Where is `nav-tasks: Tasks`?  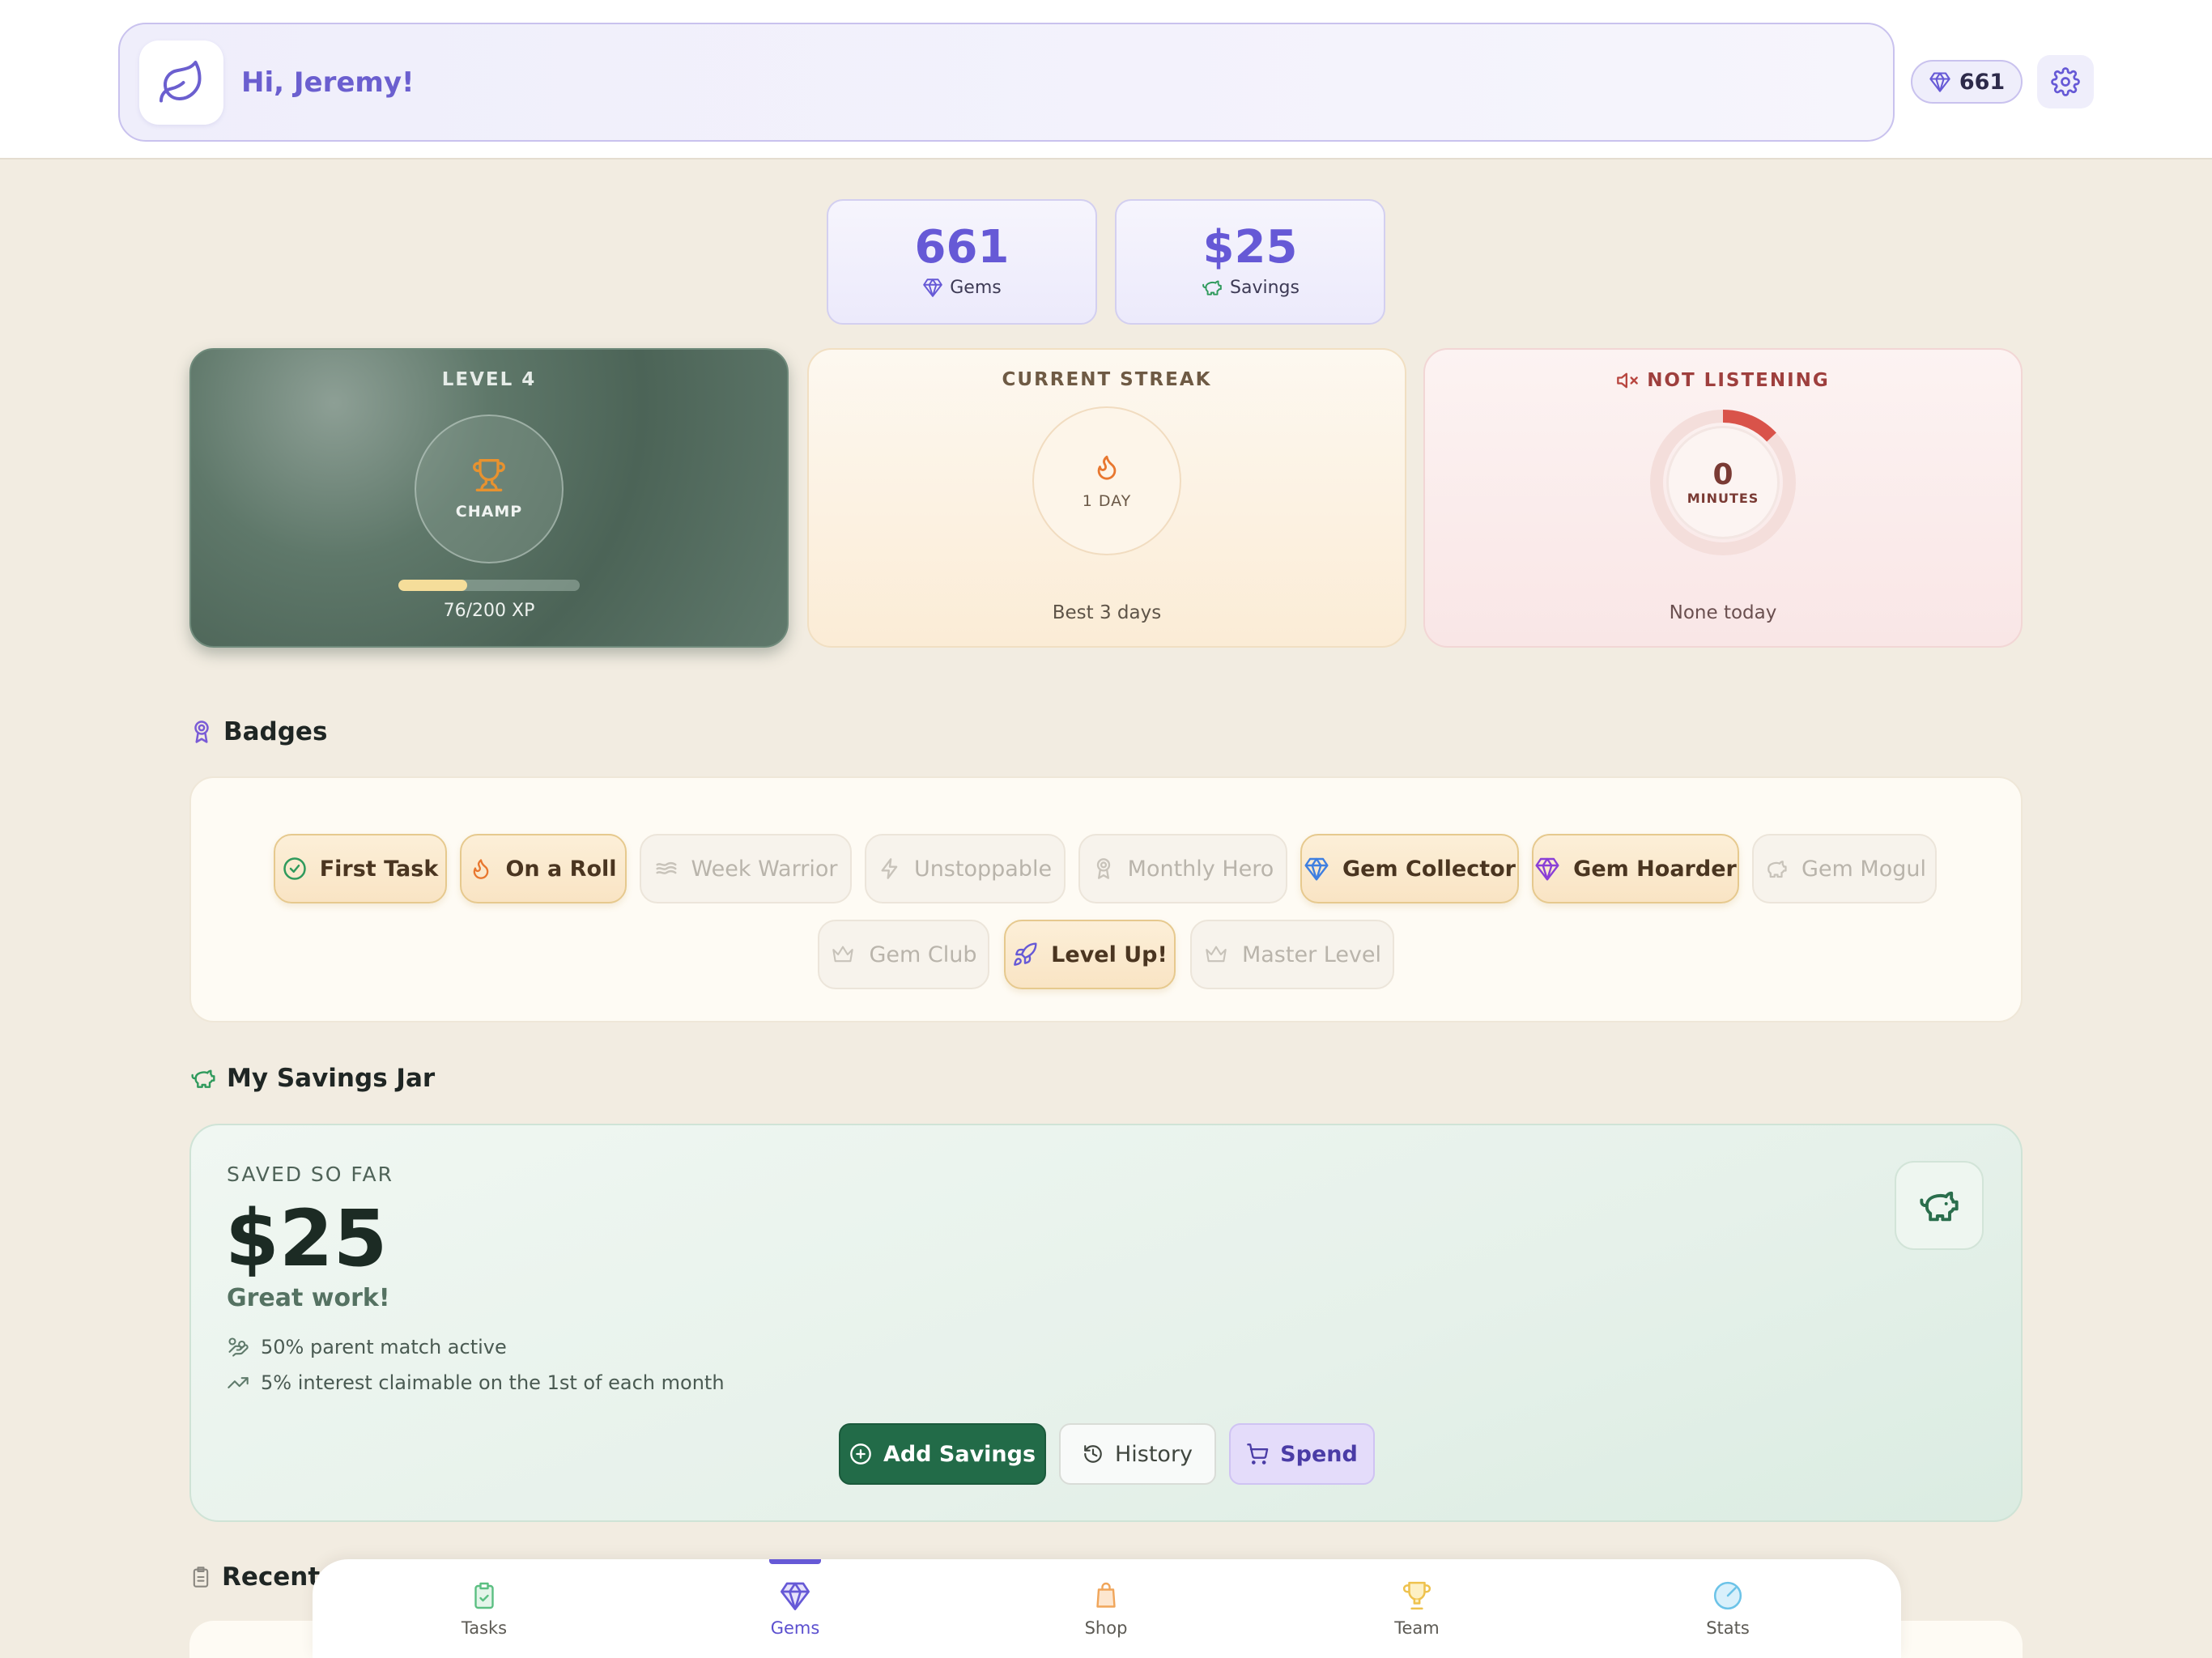
nav-tasks: Tasks is located at coordinates (484, 1608).